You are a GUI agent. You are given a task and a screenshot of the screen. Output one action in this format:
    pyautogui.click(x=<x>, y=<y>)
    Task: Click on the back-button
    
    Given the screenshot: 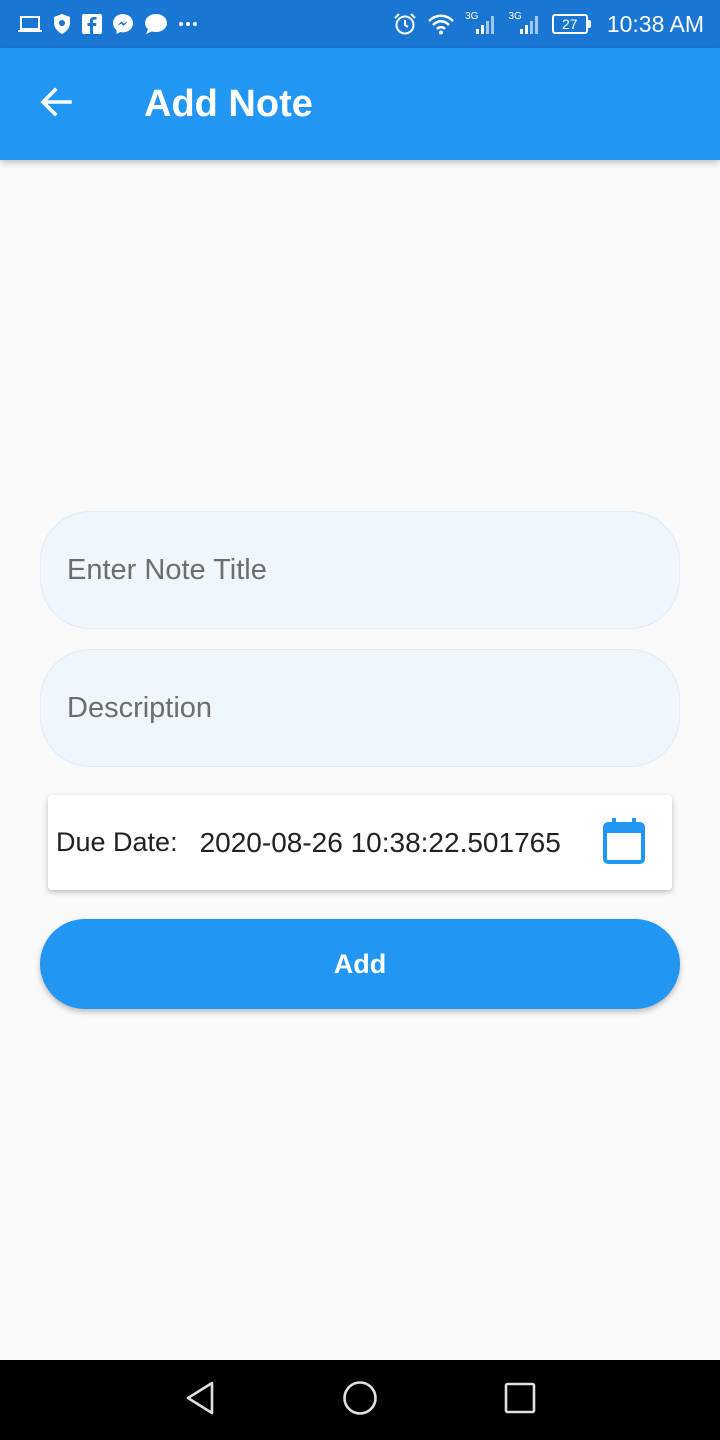 What is the action you would take?
    pyautogui.click(x=56, y=104)
    